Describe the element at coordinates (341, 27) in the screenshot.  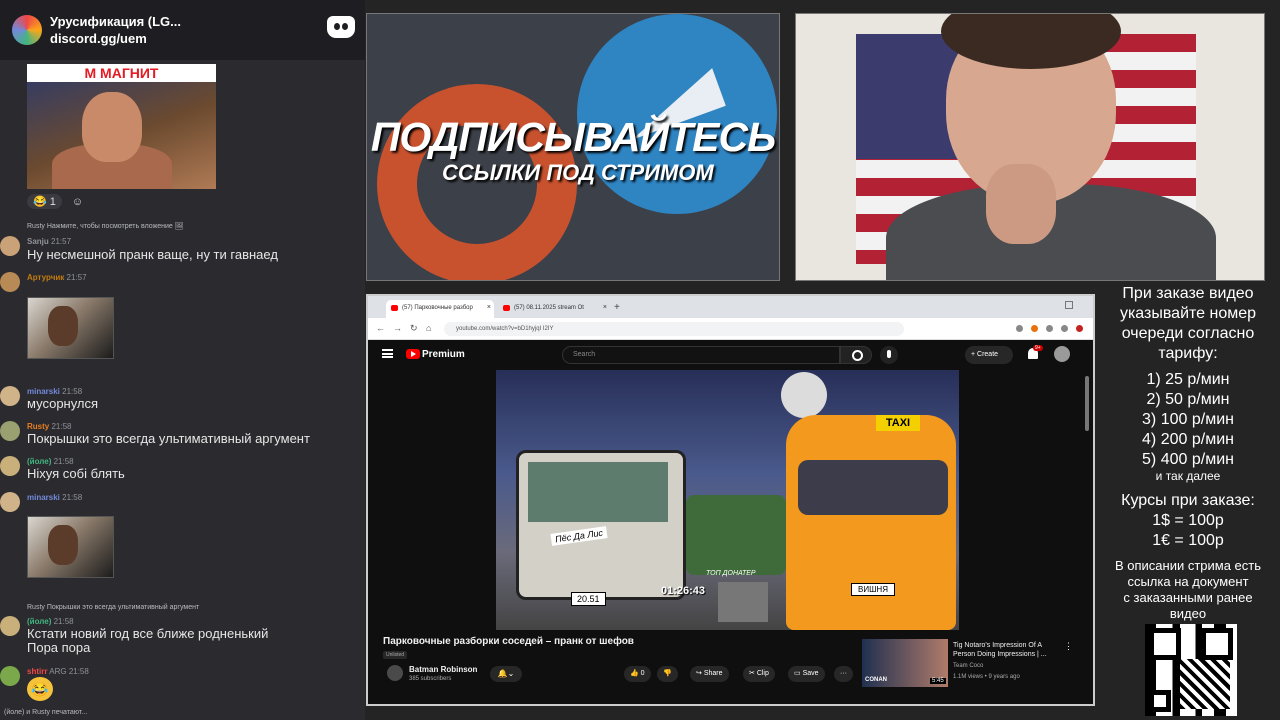
I see `discord-logo-icon` at that location.